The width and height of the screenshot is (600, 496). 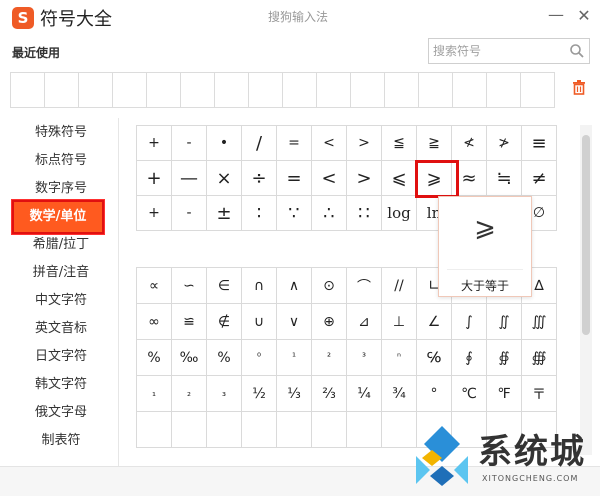 What do you see at coordinates (259, 213) in the screenshot?
I see `symbol-cell: ∶` at bounding box center [259, 213].